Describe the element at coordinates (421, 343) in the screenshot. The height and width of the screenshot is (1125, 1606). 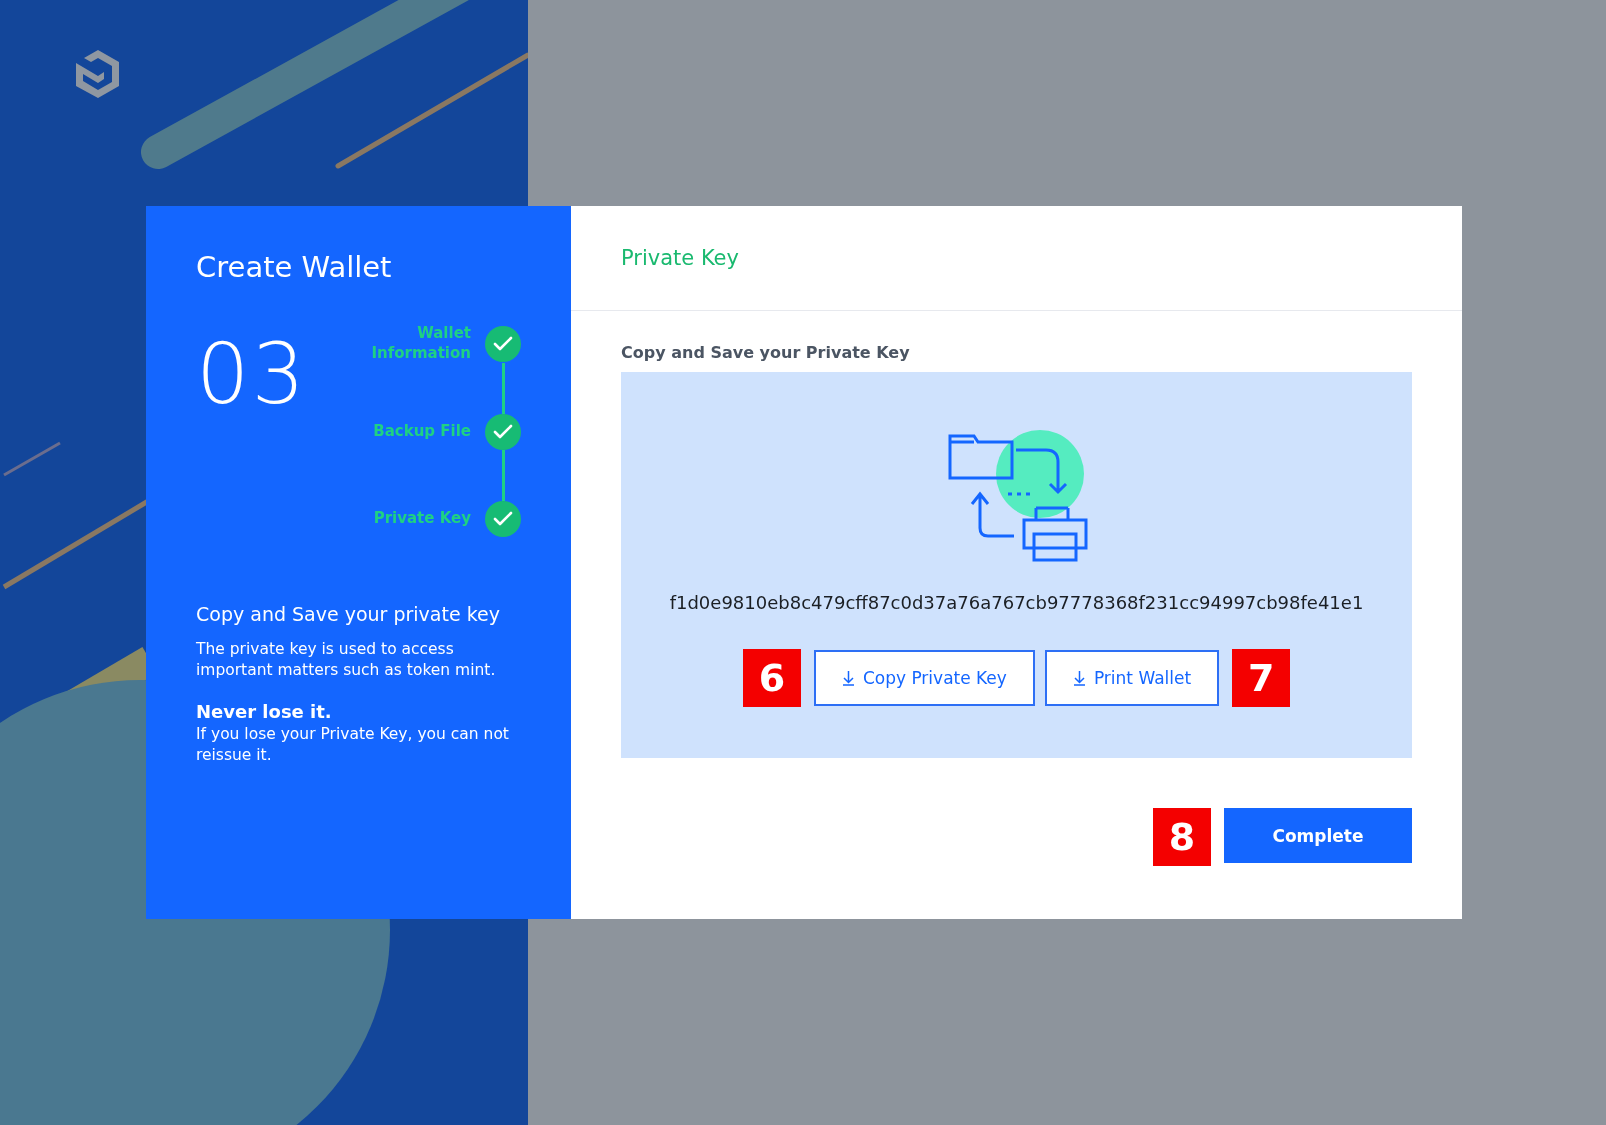
I see `step-label: Wallet Information` at that location.